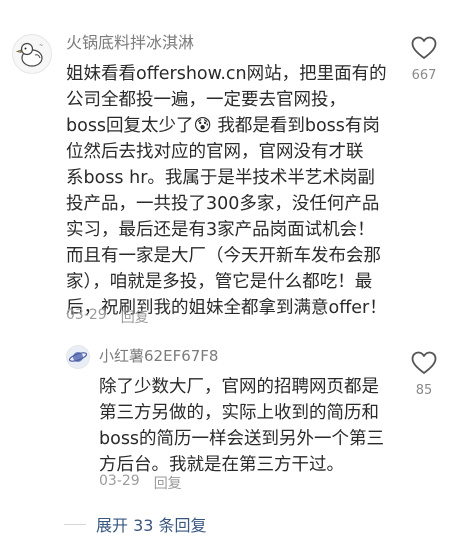 The height and width of the screenshot is (547, 450). Describe the element at coordinates (242, 439) in the screenshot. I see `reply-text-line: boss的简历一样会送到另外一个第三` at that location.